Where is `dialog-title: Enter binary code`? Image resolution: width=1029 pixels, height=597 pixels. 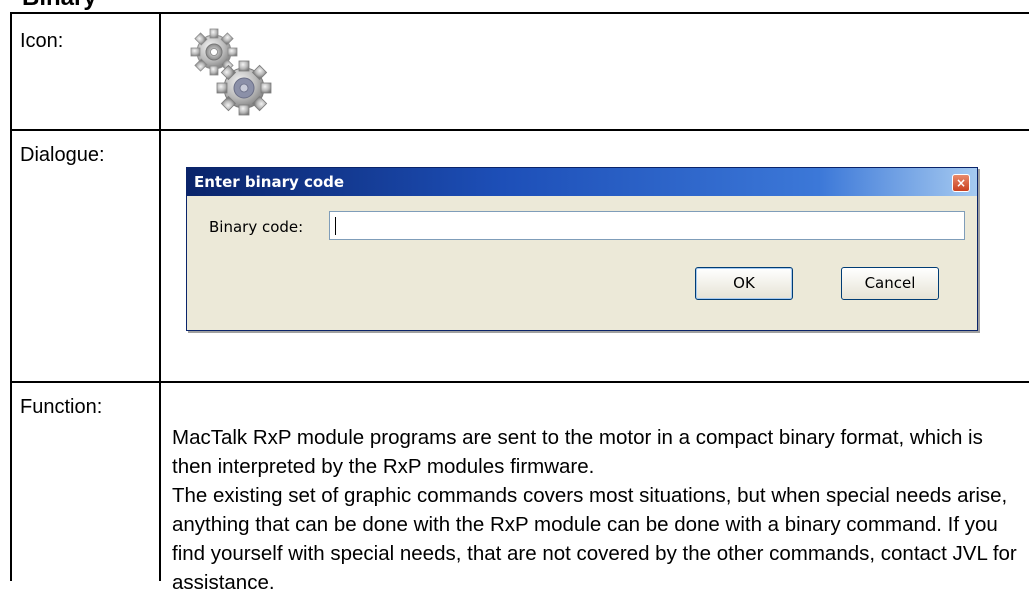
dialog-title: Enter binary code is located at coordinates (269, 182).